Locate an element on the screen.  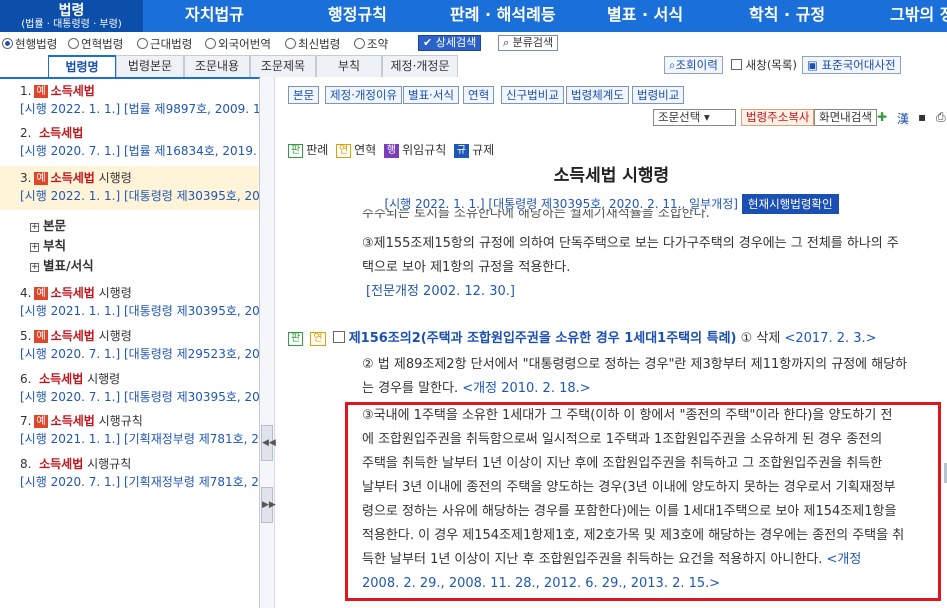
btn-reason: 제정·개정이유 is located at coordinates (364, 95).